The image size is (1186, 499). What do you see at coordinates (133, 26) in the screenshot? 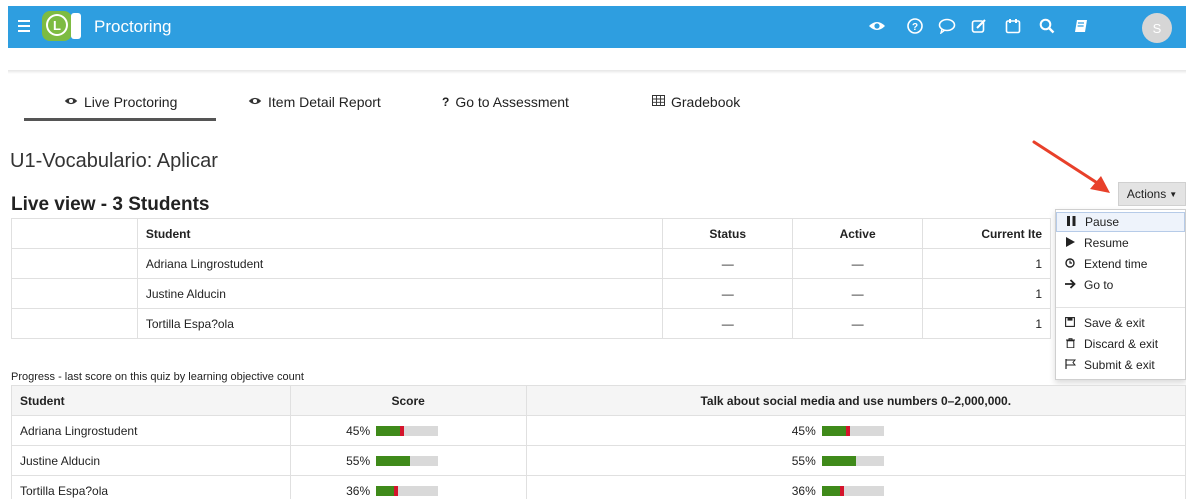
I see `app-title: Proctoring` at bounding box center [133, 26].